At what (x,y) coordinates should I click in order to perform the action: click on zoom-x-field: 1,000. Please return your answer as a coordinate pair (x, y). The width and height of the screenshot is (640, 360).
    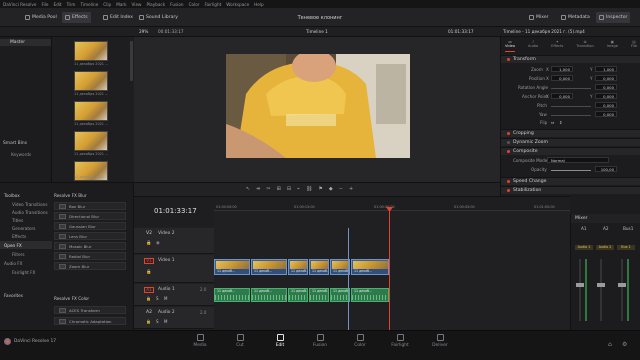
    Looking at the image, I should click on (562, 69).